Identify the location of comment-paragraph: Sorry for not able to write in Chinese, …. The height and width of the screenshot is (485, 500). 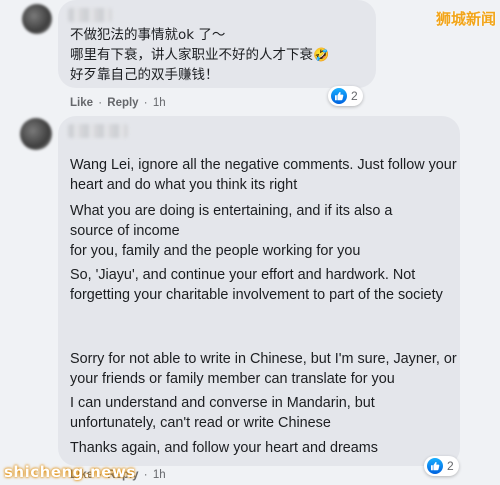
(263, 369).